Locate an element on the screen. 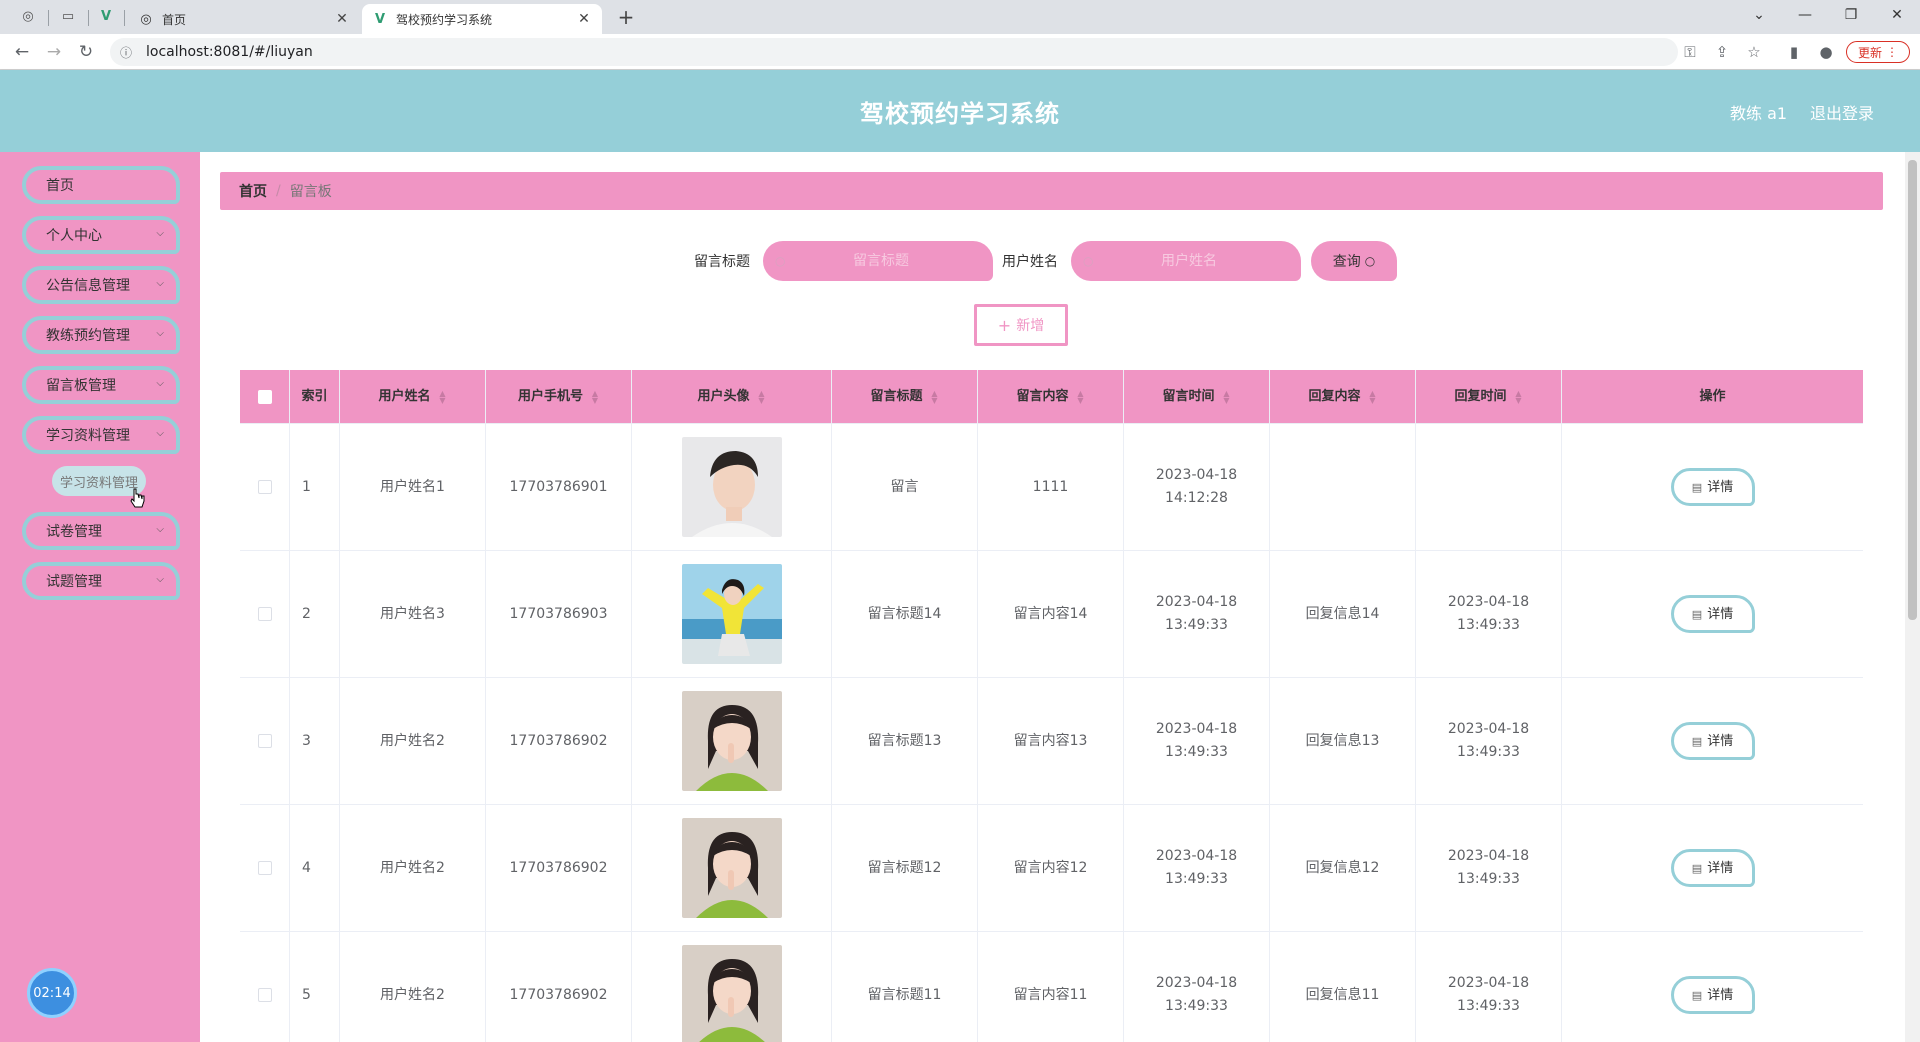 The image size is (1920, 1042). column-header-name: 用户姓名 ▲ ▼ is located at coordinates (413, 396).